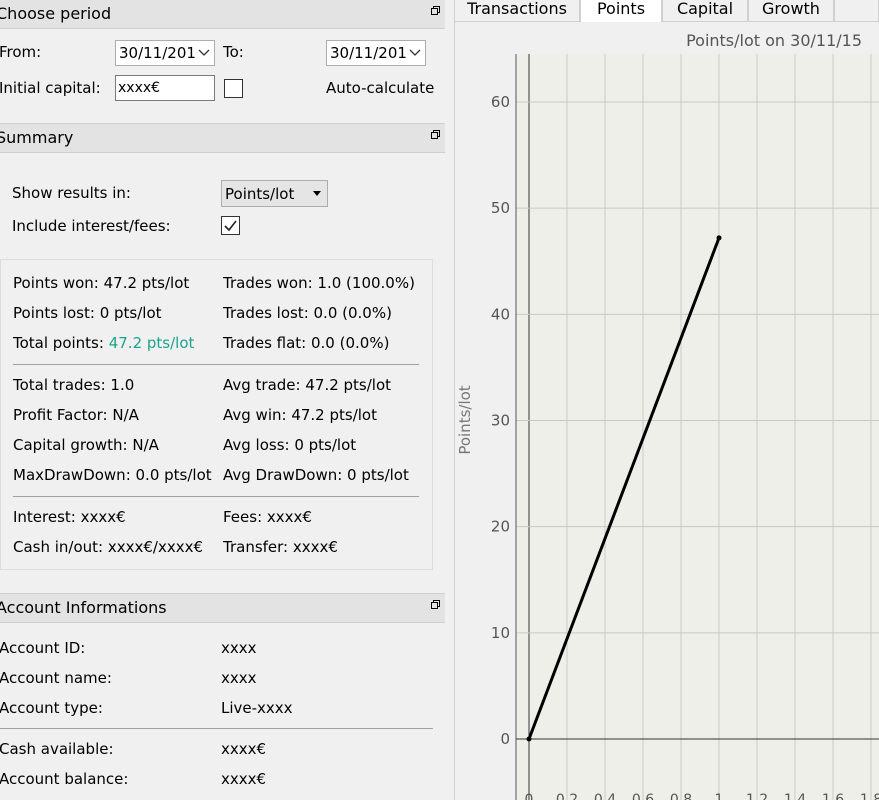 This screenshot has width=879, height=800. I want to click on points-won: Points won: 47.2 pts/lot, so click(101, 283).